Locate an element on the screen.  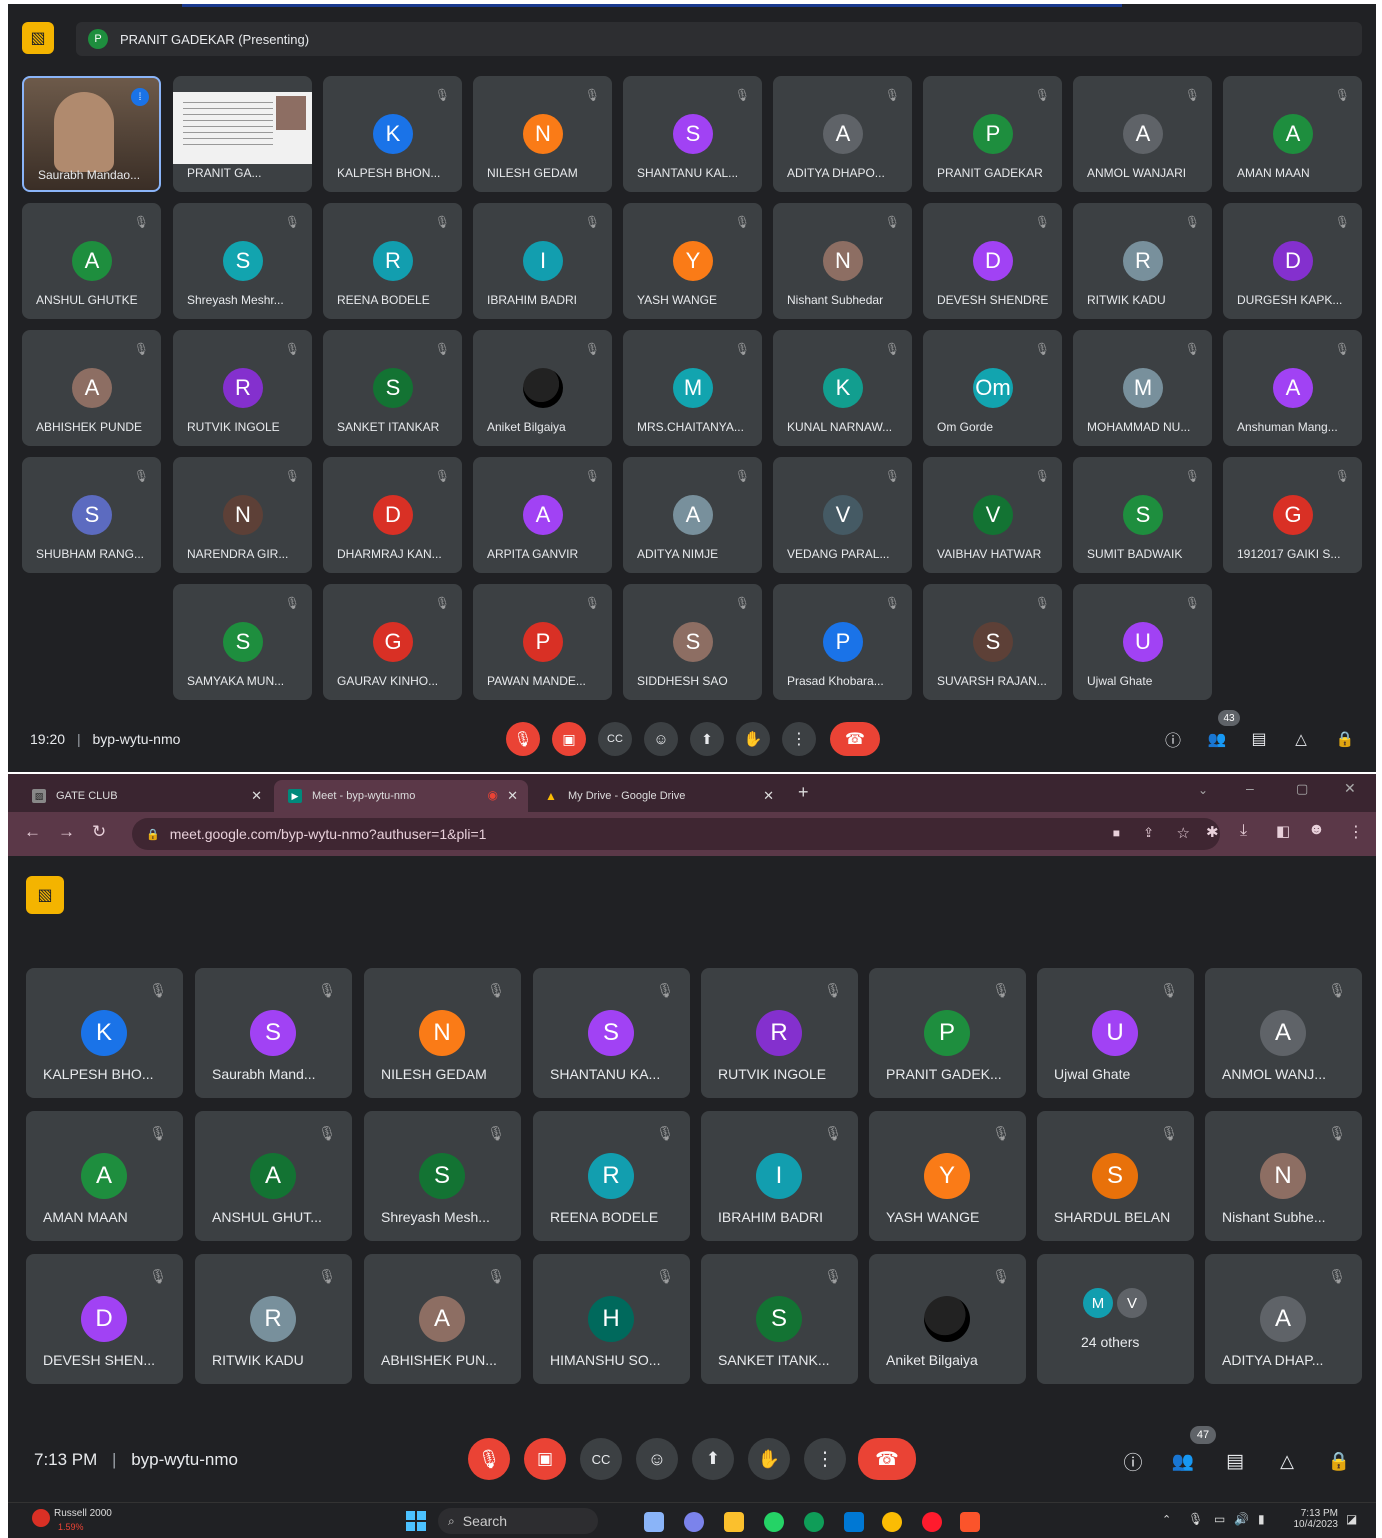
back-icon: ← is located at coordinates (32, 832).